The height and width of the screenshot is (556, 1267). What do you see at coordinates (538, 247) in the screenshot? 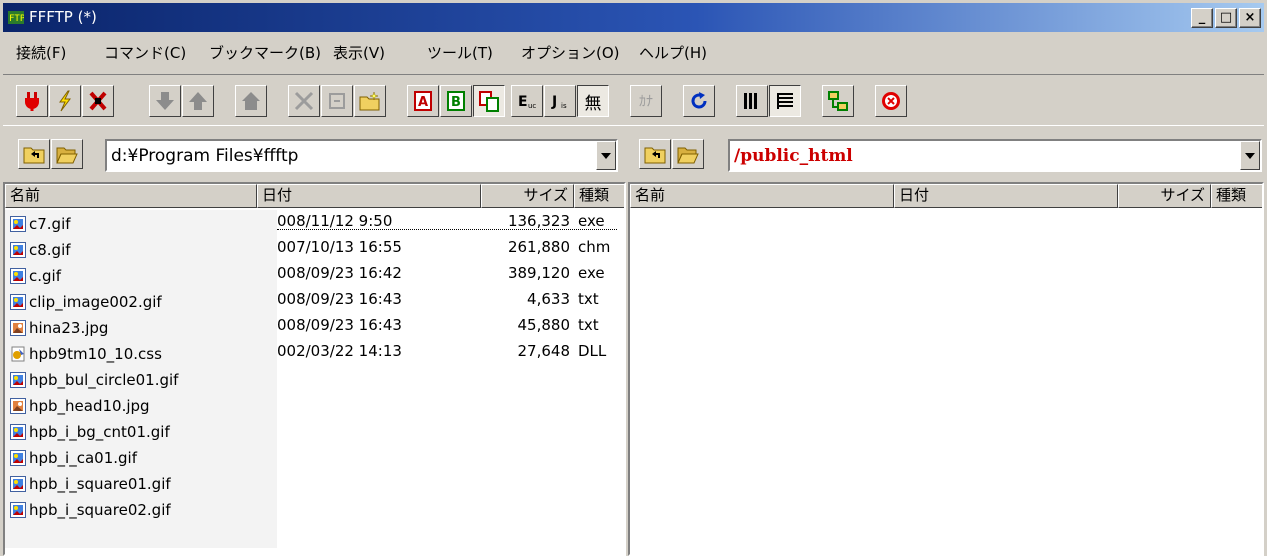
I see `file-size: 261,880` at bounding box center [538, 247].